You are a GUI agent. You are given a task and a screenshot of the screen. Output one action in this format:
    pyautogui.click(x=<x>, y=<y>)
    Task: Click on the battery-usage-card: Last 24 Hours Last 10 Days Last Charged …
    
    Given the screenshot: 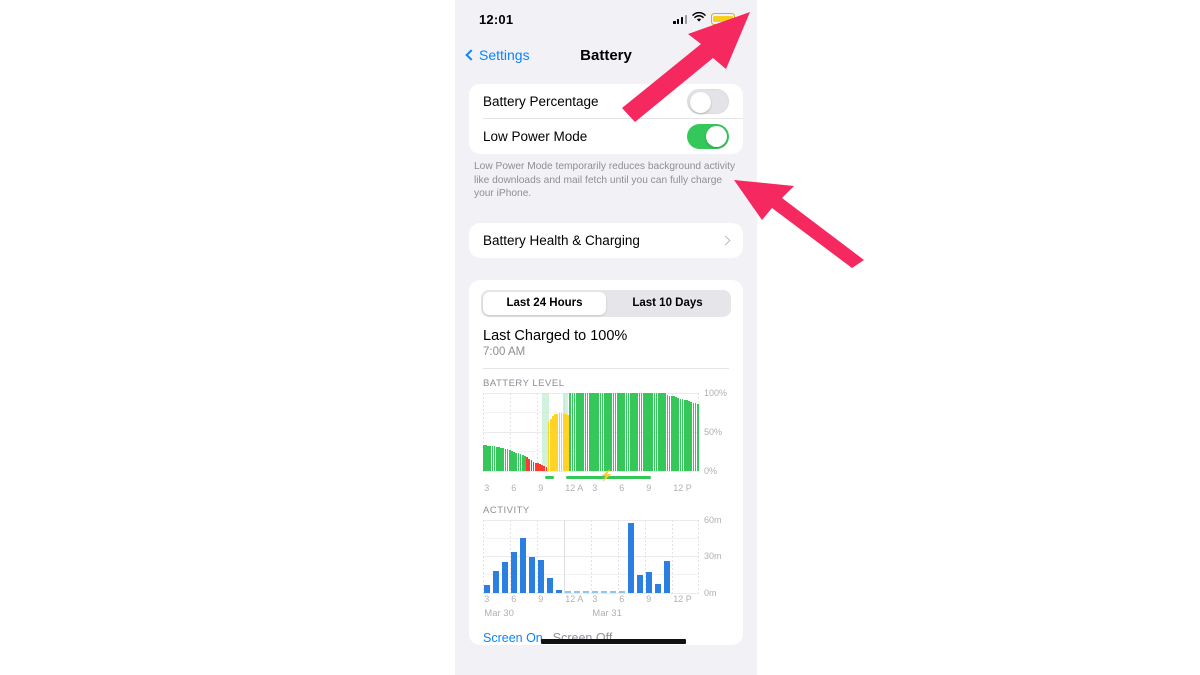 What is the action you would take?
    pyautogui.click(x=606, y=462)
    